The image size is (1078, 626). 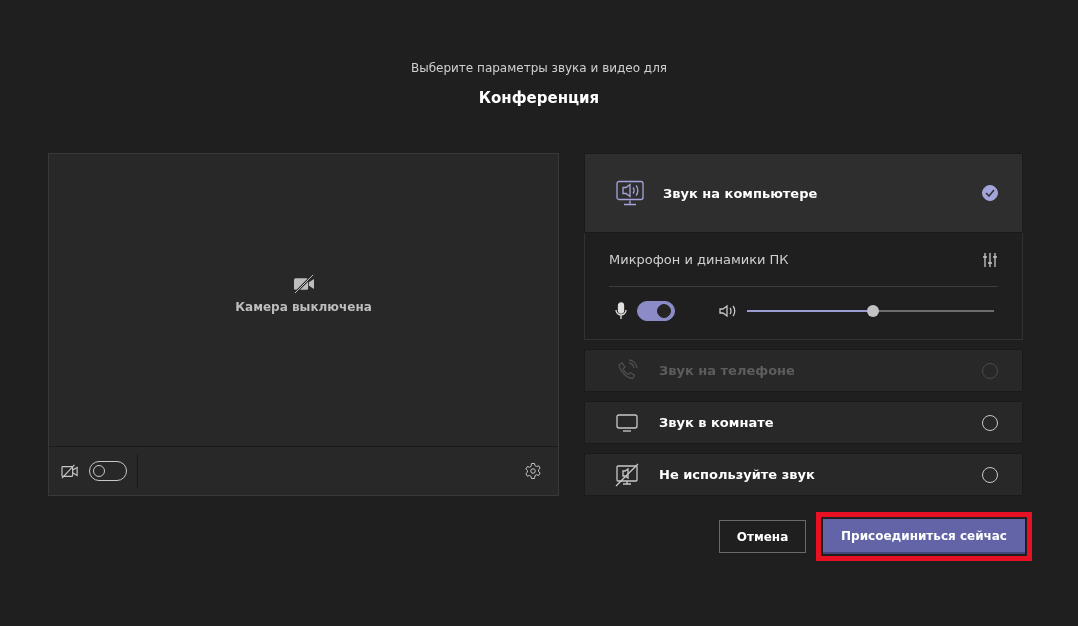 I want to click on radio-button, so click(x=990, y=193).